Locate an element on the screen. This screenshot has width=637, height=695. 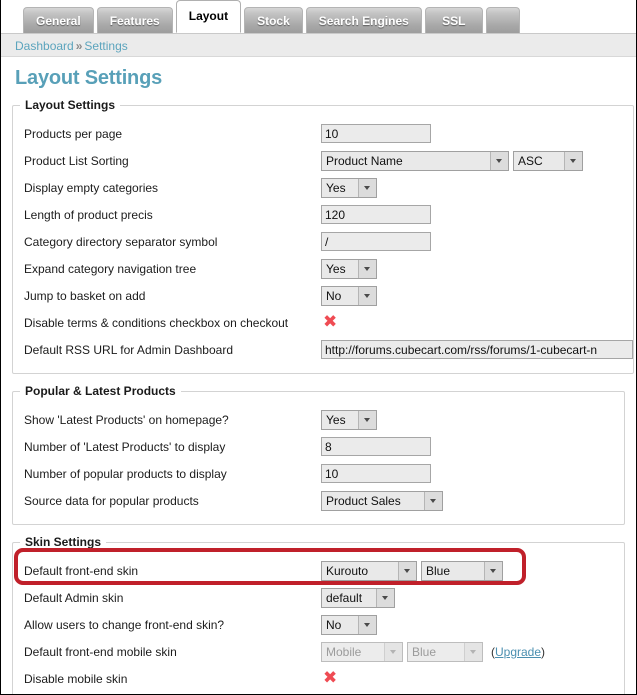
fieldset-legend: Popular & Latest Products is located at coordinates (100, 391).